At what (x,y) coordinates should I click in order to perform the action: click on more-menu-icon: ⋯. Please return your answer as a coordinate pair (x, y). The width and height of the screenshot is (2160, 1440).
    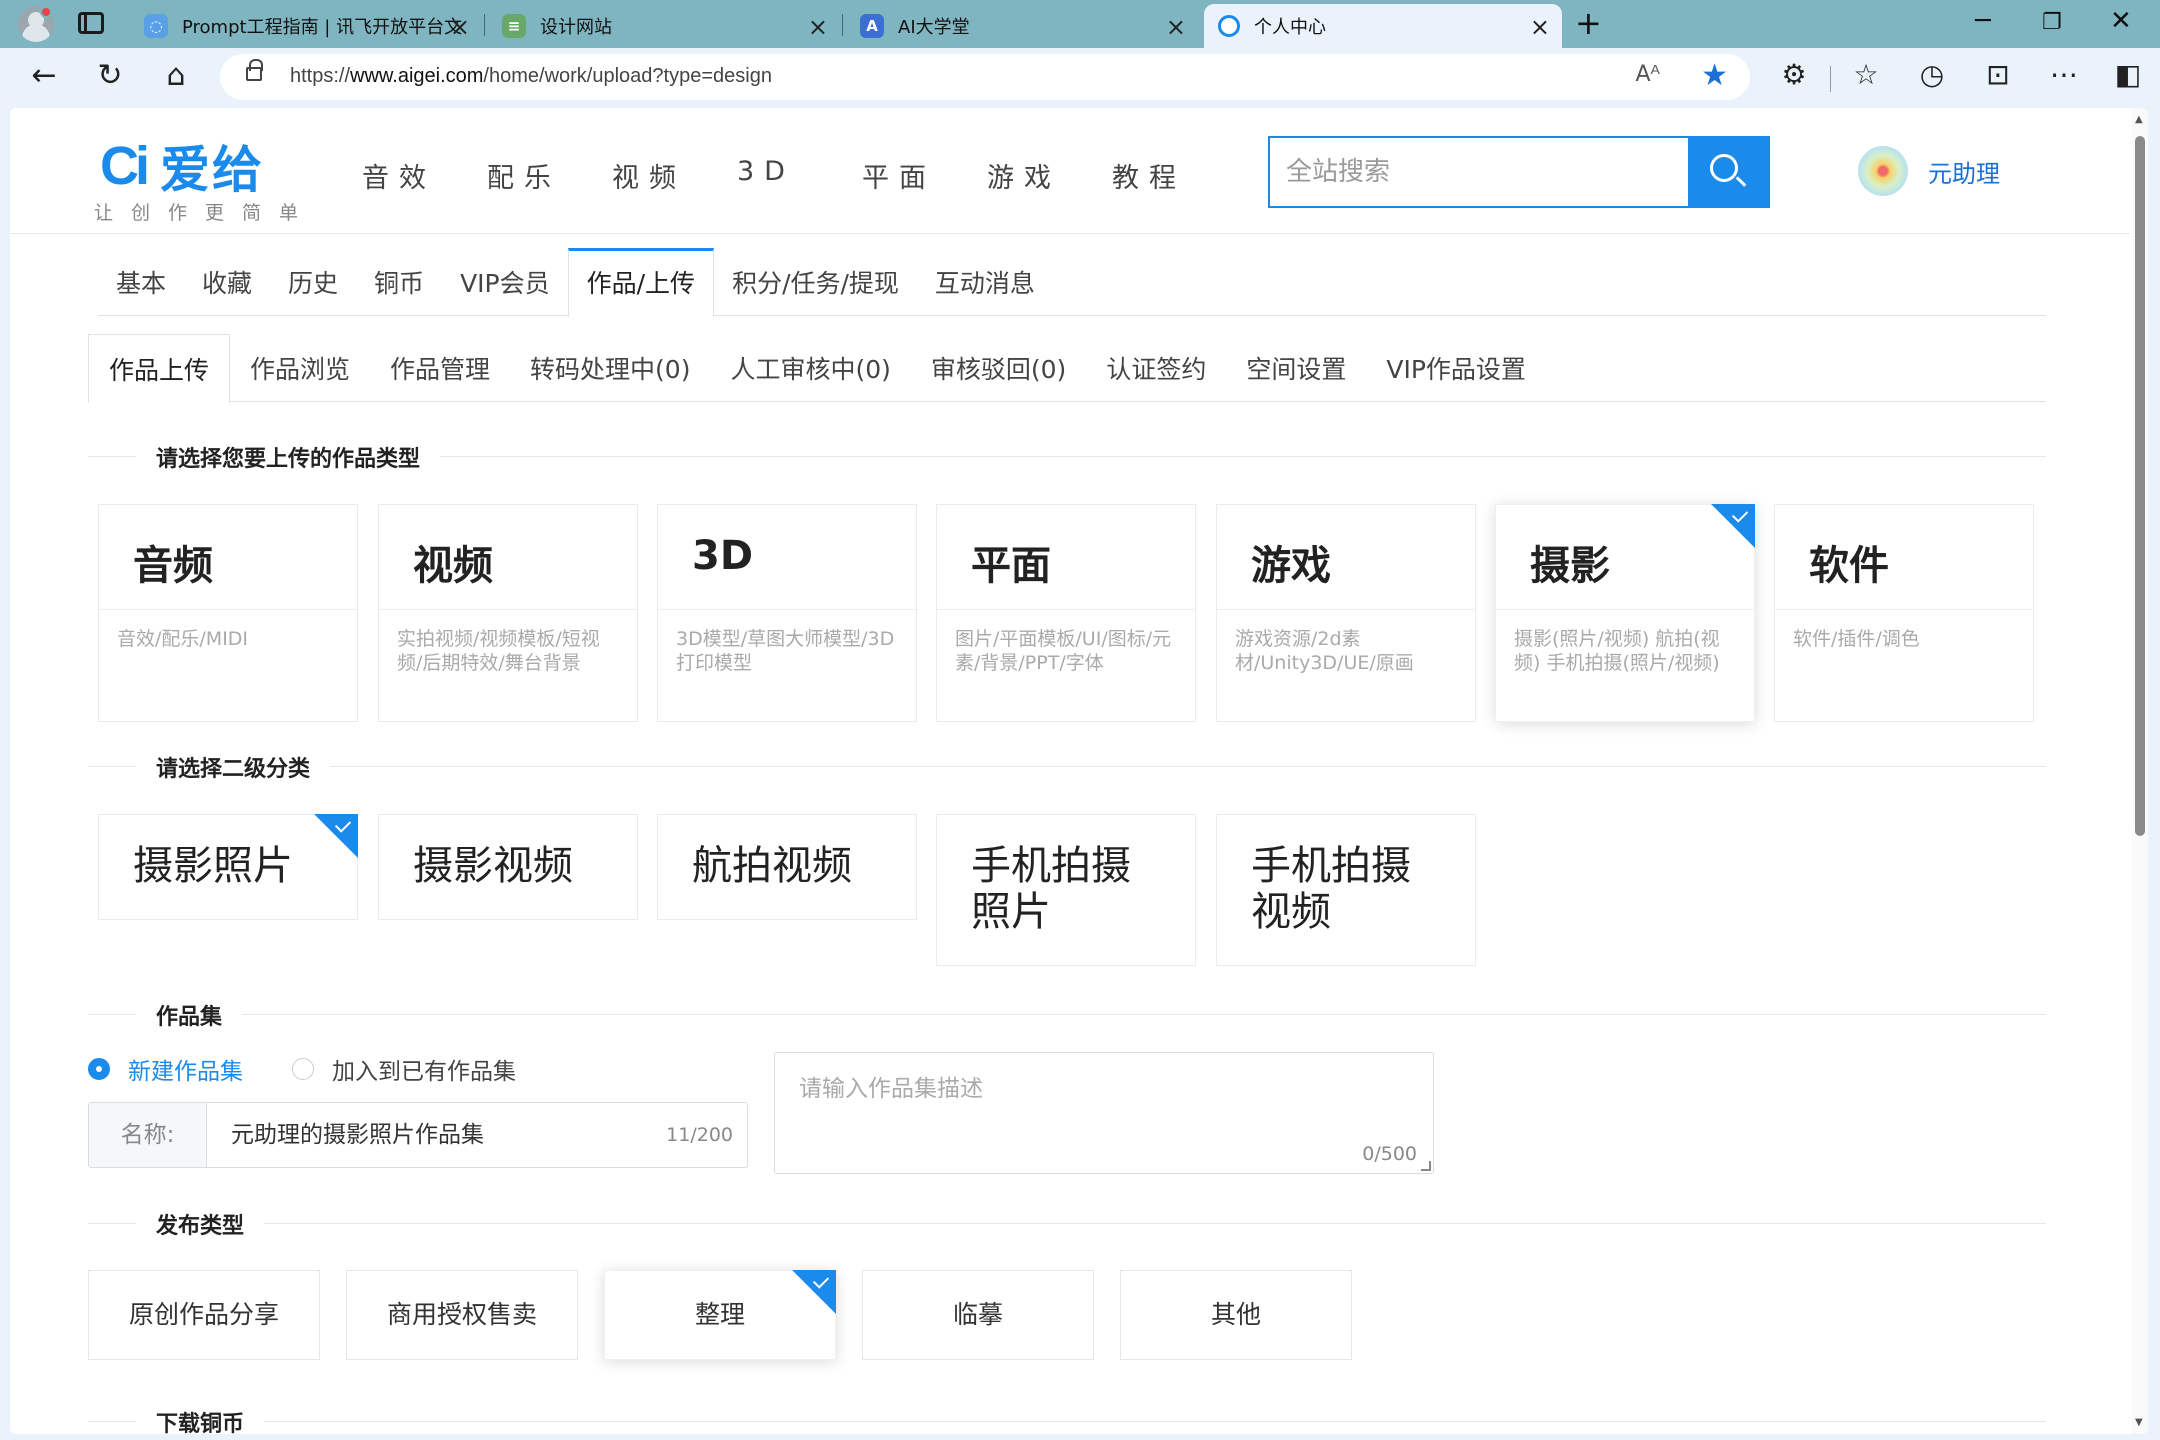
    Looking at the image, I should click on (2064, 74).